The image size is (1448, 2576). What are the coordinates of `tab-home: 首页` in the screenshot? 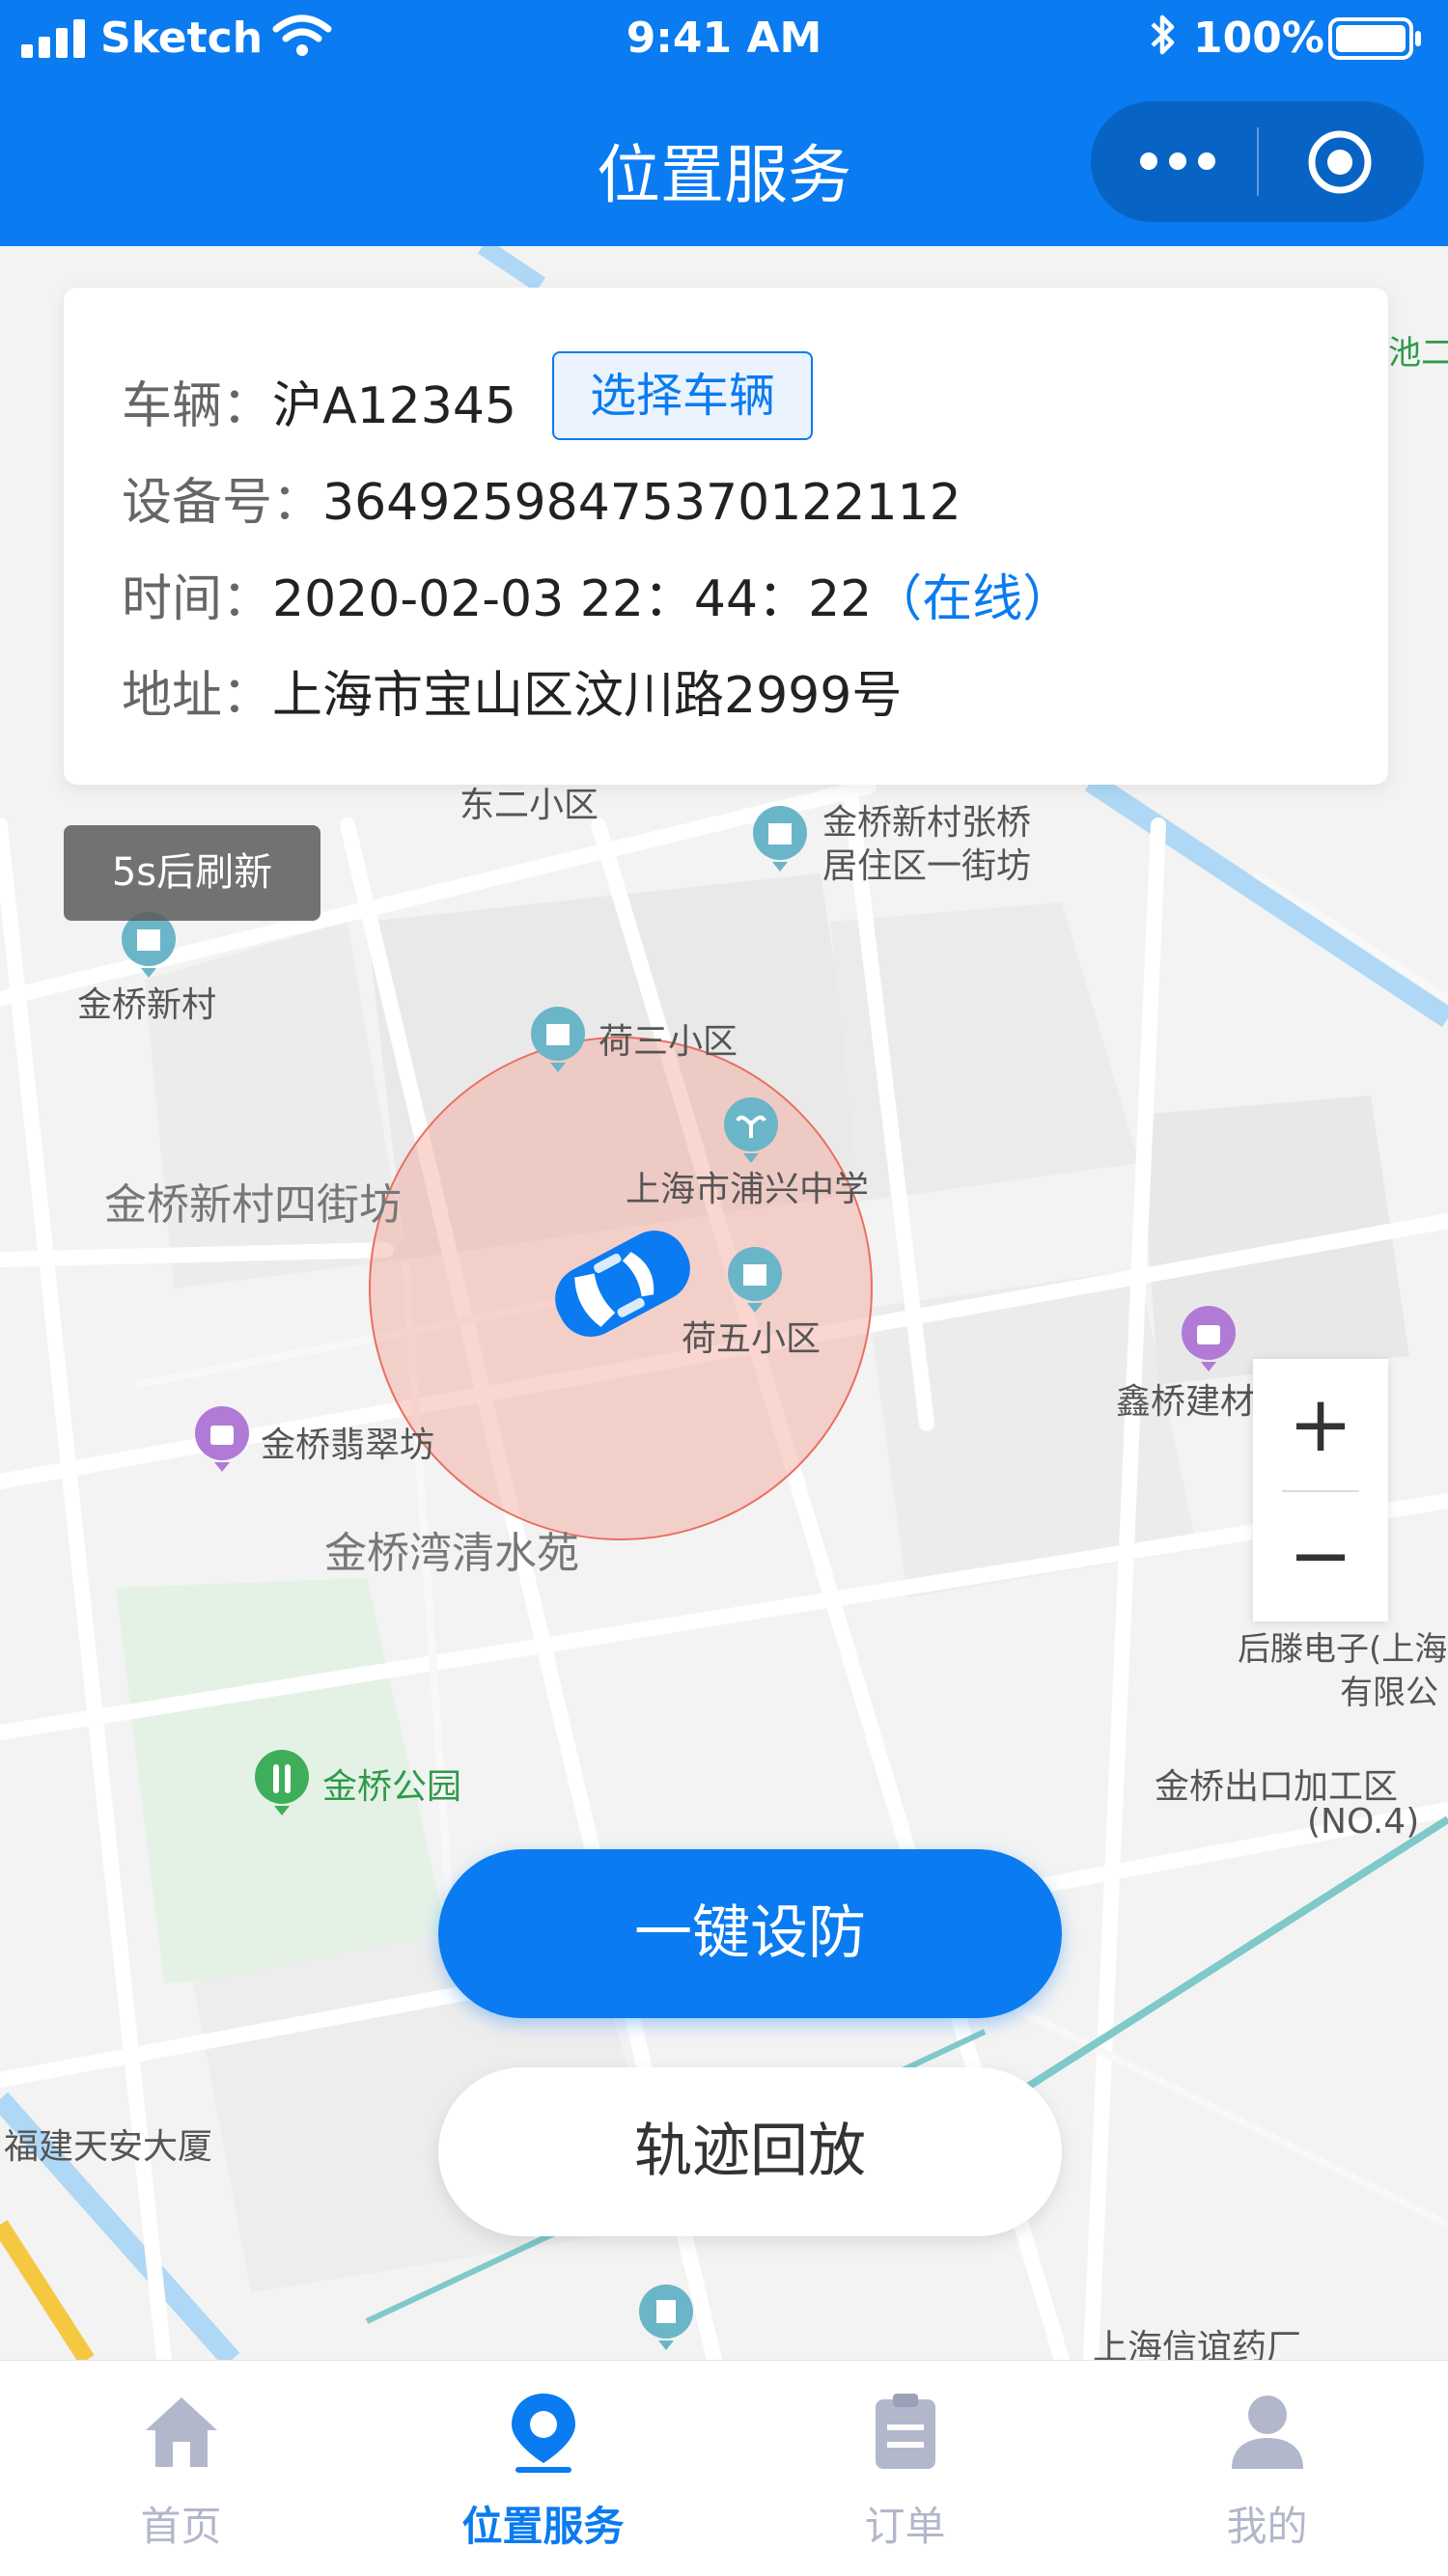 It's located at (181, 2468).